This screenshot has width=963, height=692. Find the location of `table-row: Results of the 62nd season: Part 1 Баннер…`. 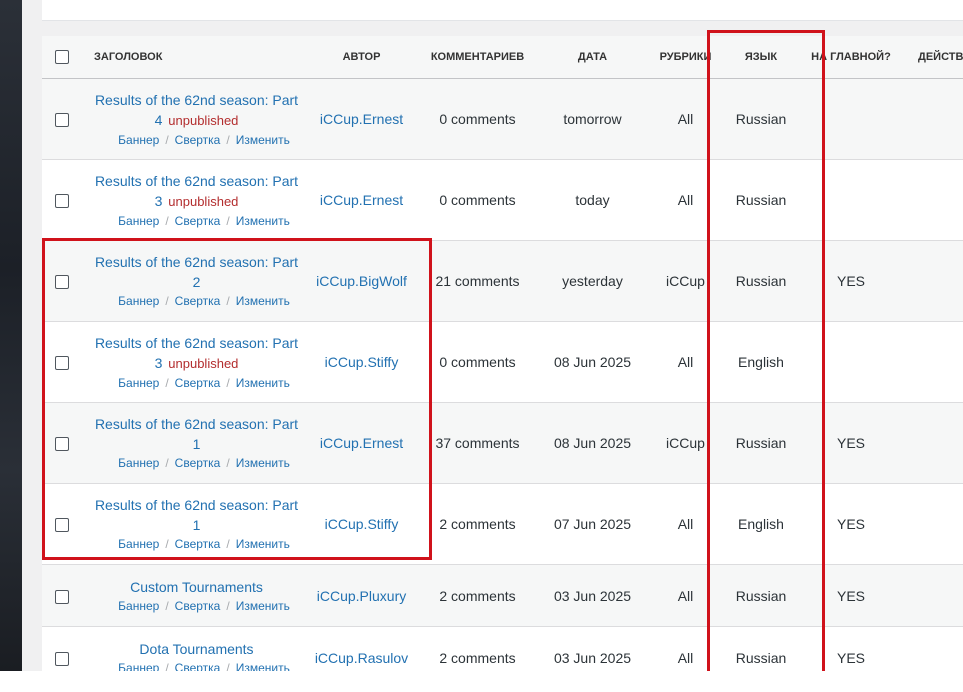

table-row: Results of the 62nd season: Part 1 Баннер… is located at coordinates (502, 524).